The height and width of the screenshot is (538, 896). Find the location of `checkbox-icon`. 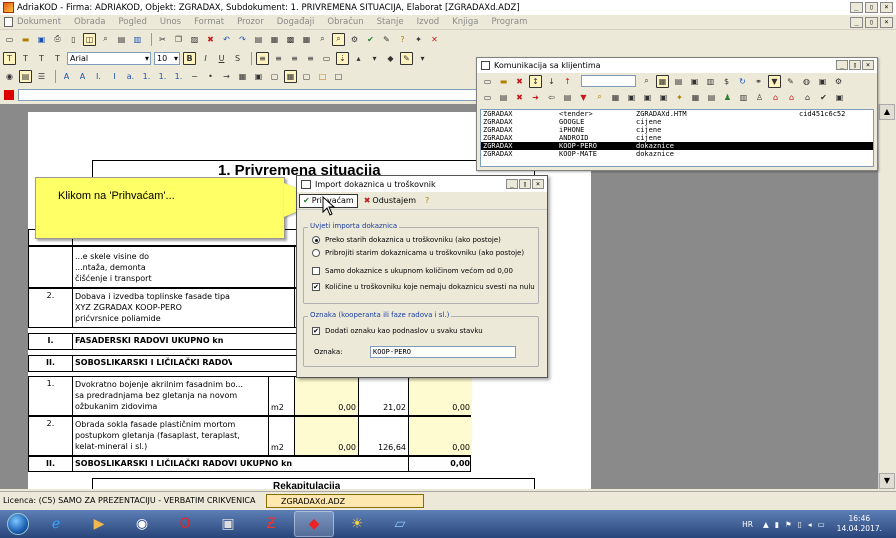

checkbox-icon is located at coordinates (316, 271).